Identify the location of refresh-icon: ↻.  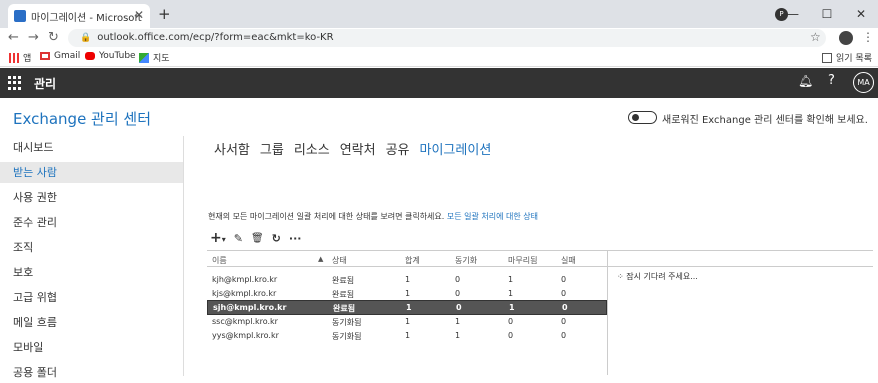
(276, 238).